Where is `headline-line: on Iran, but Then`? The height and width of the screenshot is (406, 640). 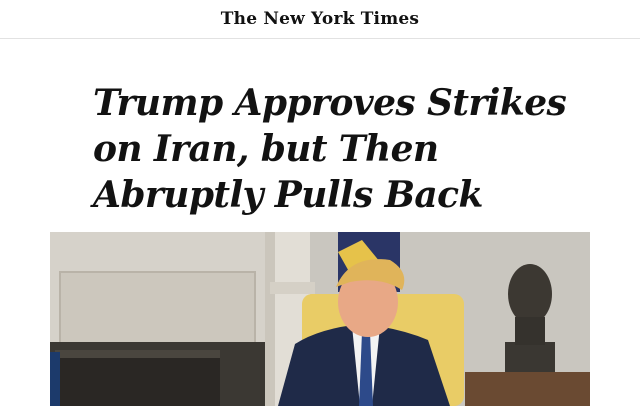 headline-line: on Iran, but Then is located at coordinates (266, 149).